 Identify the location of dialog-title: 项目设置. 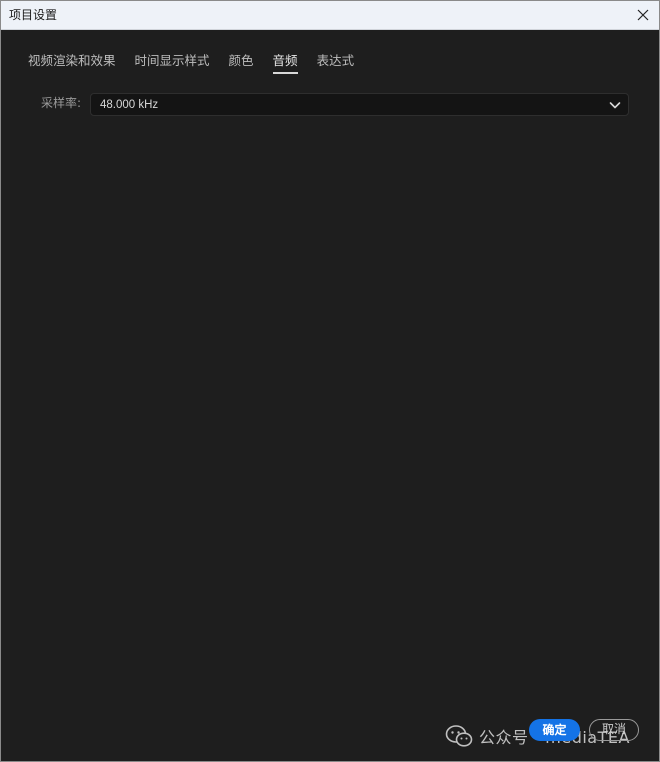
(33, 15).